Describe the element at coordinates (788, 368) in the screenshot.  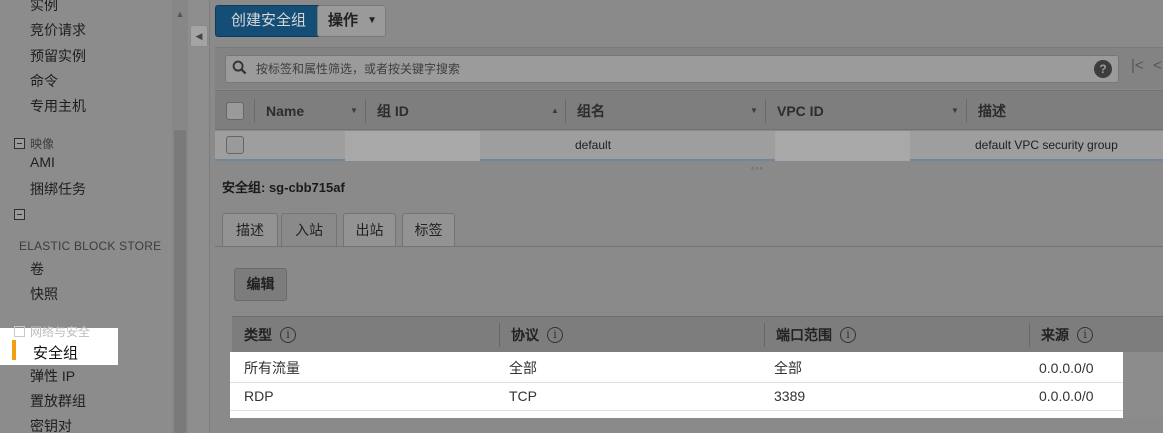
I see `rule-port-range: 全部` at that location.